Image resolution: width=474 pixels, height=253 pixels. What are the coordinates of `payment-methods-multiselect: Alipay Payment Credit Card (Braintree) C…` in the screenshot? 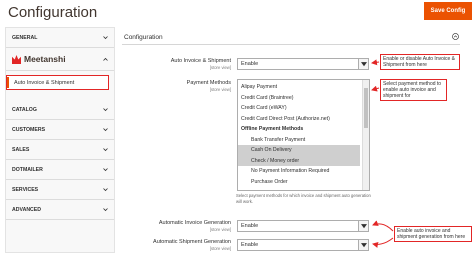 It's located at (303, 135).